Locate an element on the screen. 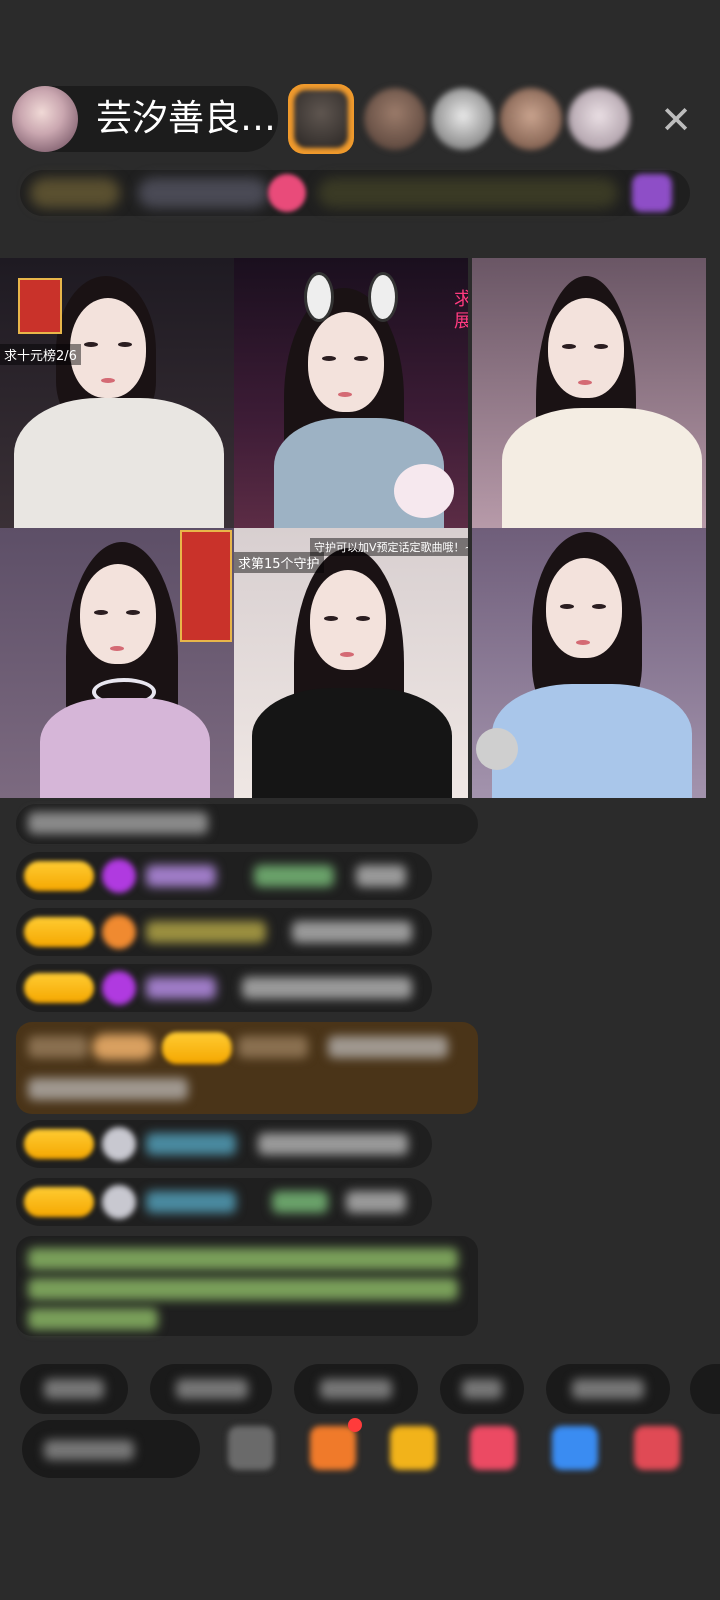  rank-chip is located at coordinates (75, 193).